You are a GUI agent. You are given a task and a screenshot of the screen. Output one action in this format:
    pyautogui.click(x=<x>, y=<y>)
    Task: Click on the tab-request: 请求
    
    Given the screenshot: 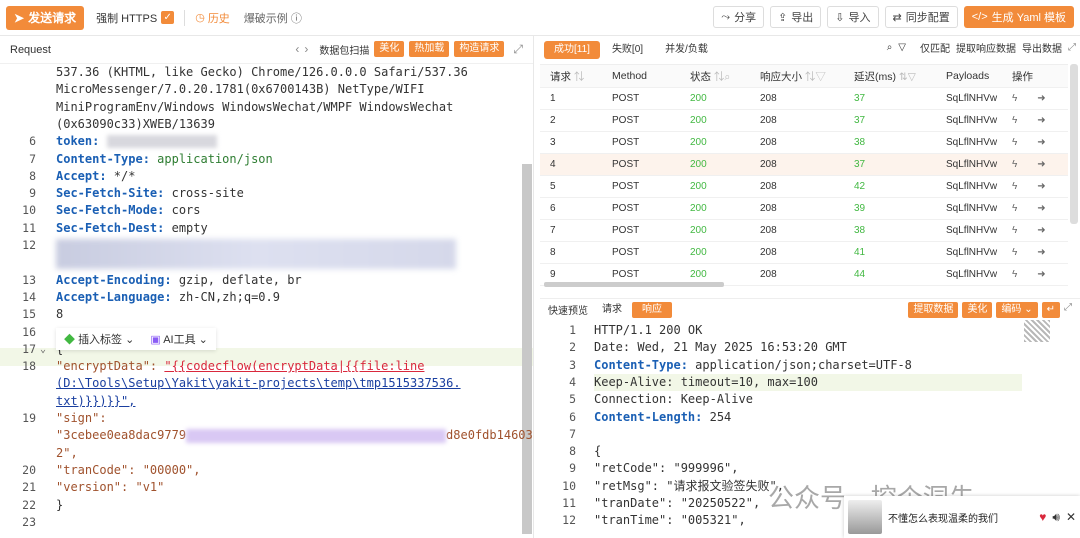 What is the action you would take?
    pyautogui.click(x=612, y=310)
    